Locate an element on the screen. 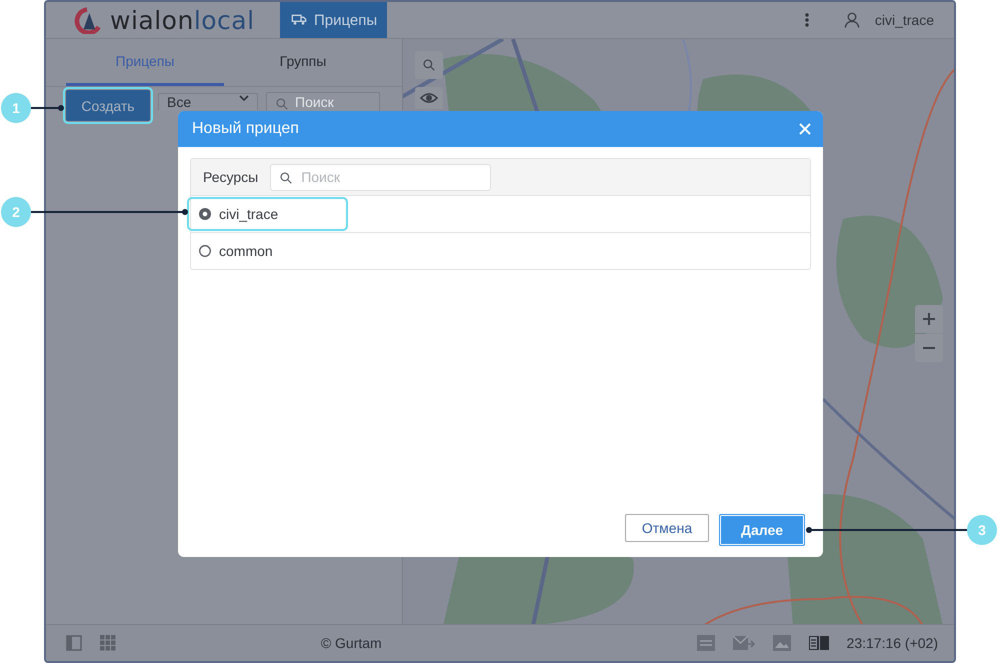 The image size is (998, 663). notification-icon is located at coordinates (705, 643).